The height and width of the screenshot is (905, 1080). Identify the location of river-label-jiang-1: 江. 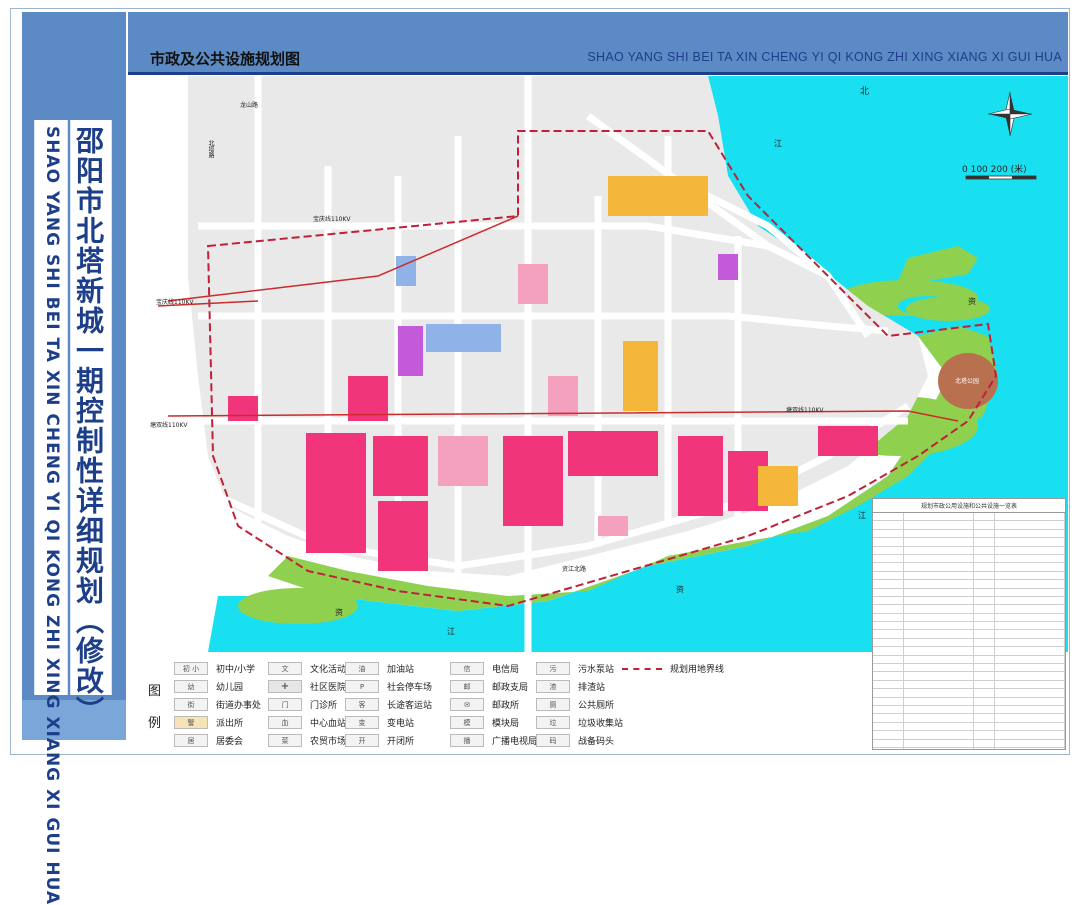
(778, 143).